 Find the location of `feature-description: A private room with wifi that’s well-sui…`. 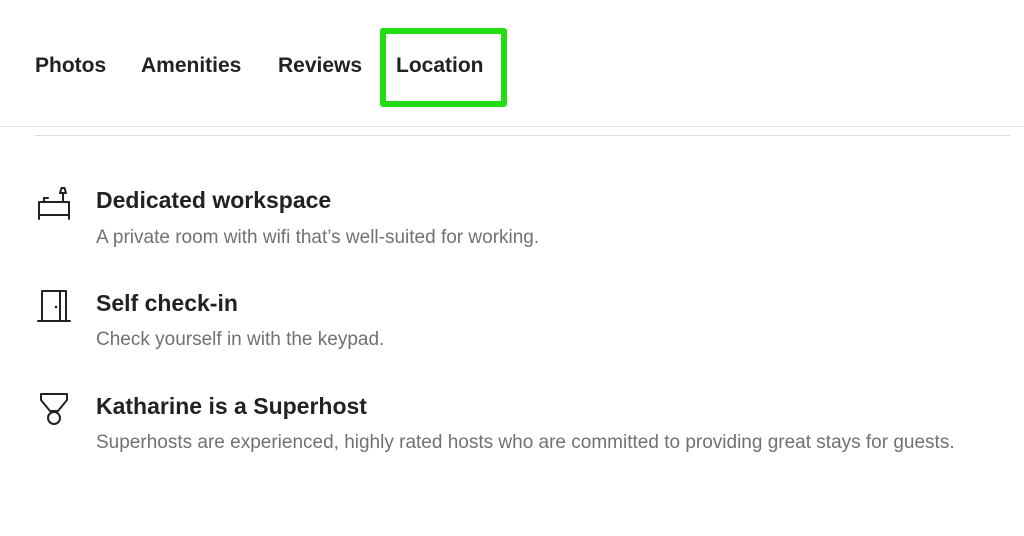

feature-description: A private room with wifi that’s well-sui… is located at coordinates (318, 237).